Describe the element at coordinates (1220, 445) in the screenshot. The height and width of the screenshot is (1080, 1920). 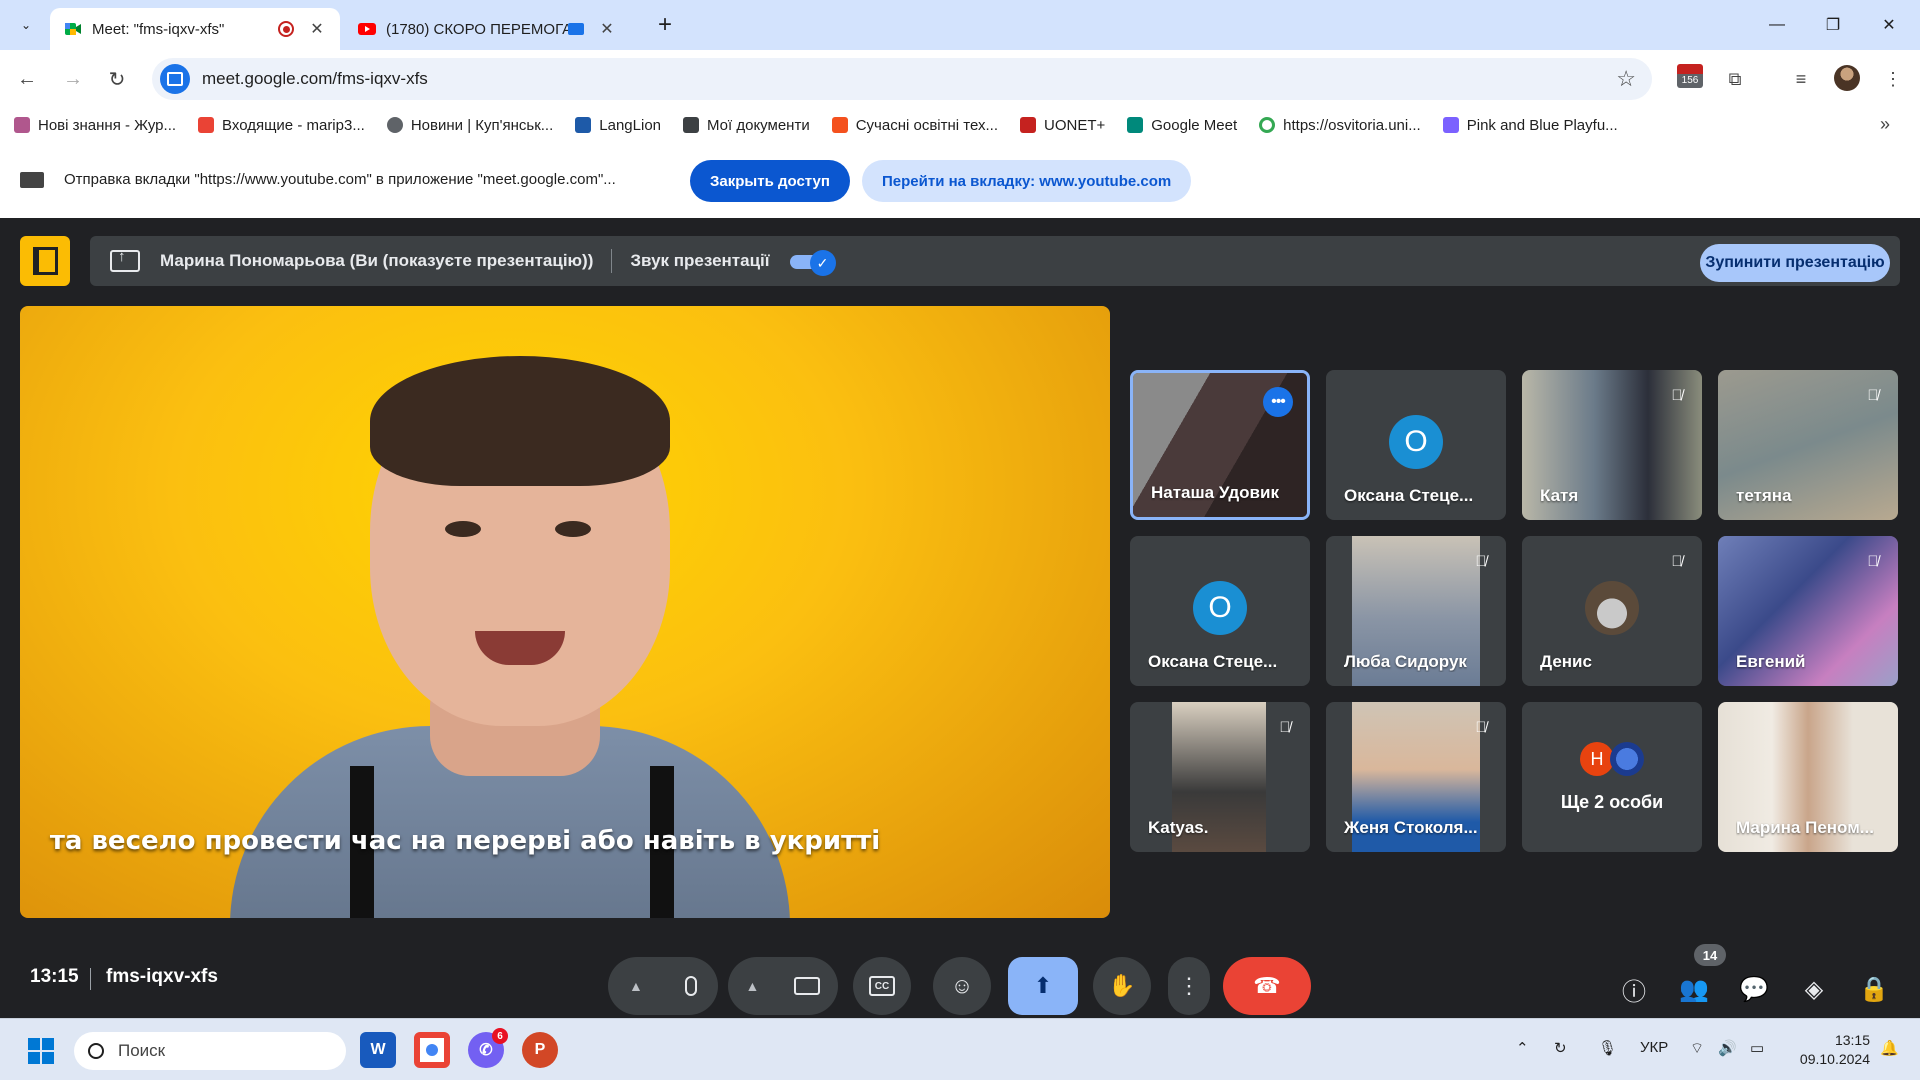
I see `participant-tile: ••• Наташа Удовик` at that location.